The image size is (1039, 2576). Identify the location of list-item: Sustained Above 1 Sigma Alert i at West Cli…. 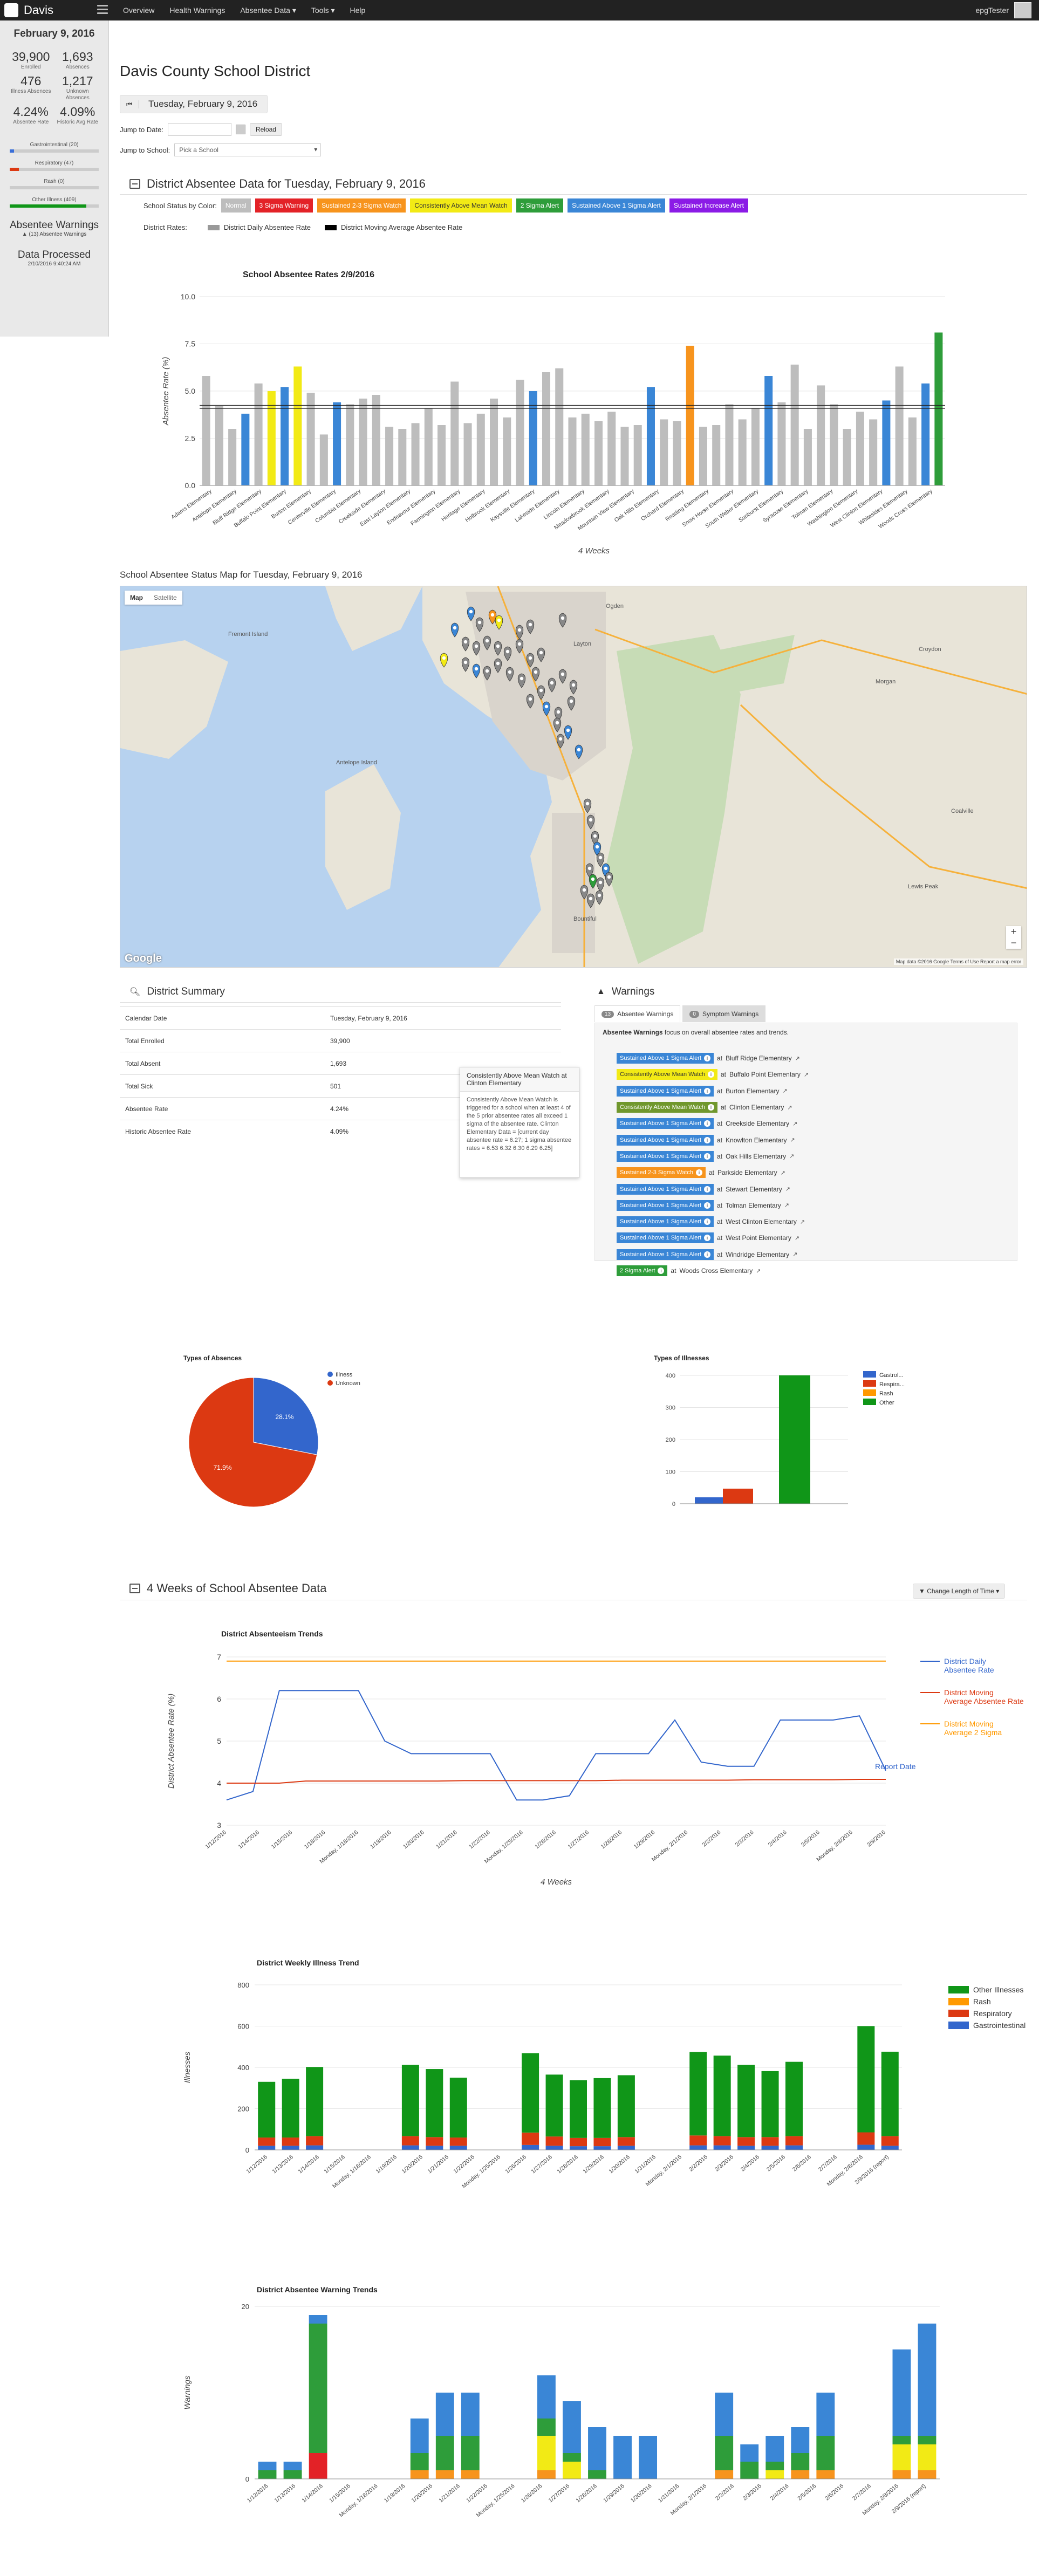
(713, 1222).